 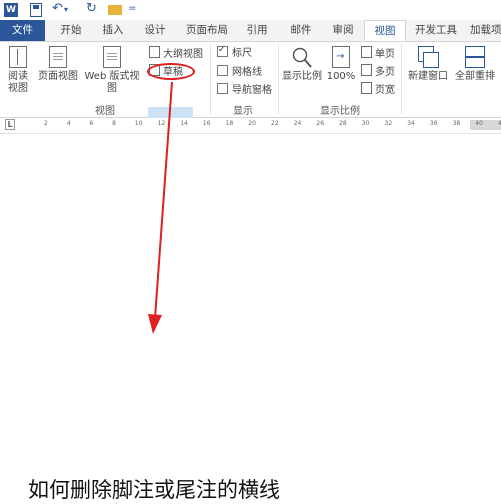 What do you see at coordinates (160, 207) in the screenshot?
I see `red-annotation-arrow` at bounding box center [160, 207].